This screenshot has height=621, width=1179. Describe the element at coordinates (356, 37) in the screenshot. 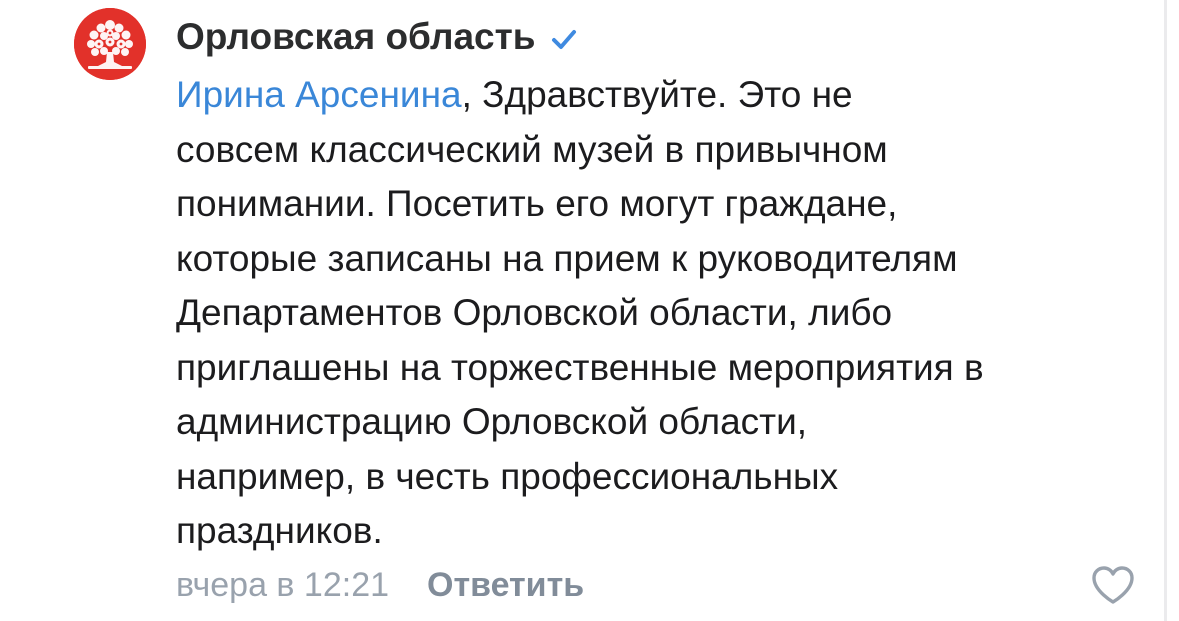

I see `author-name: Орловская область` at that location.